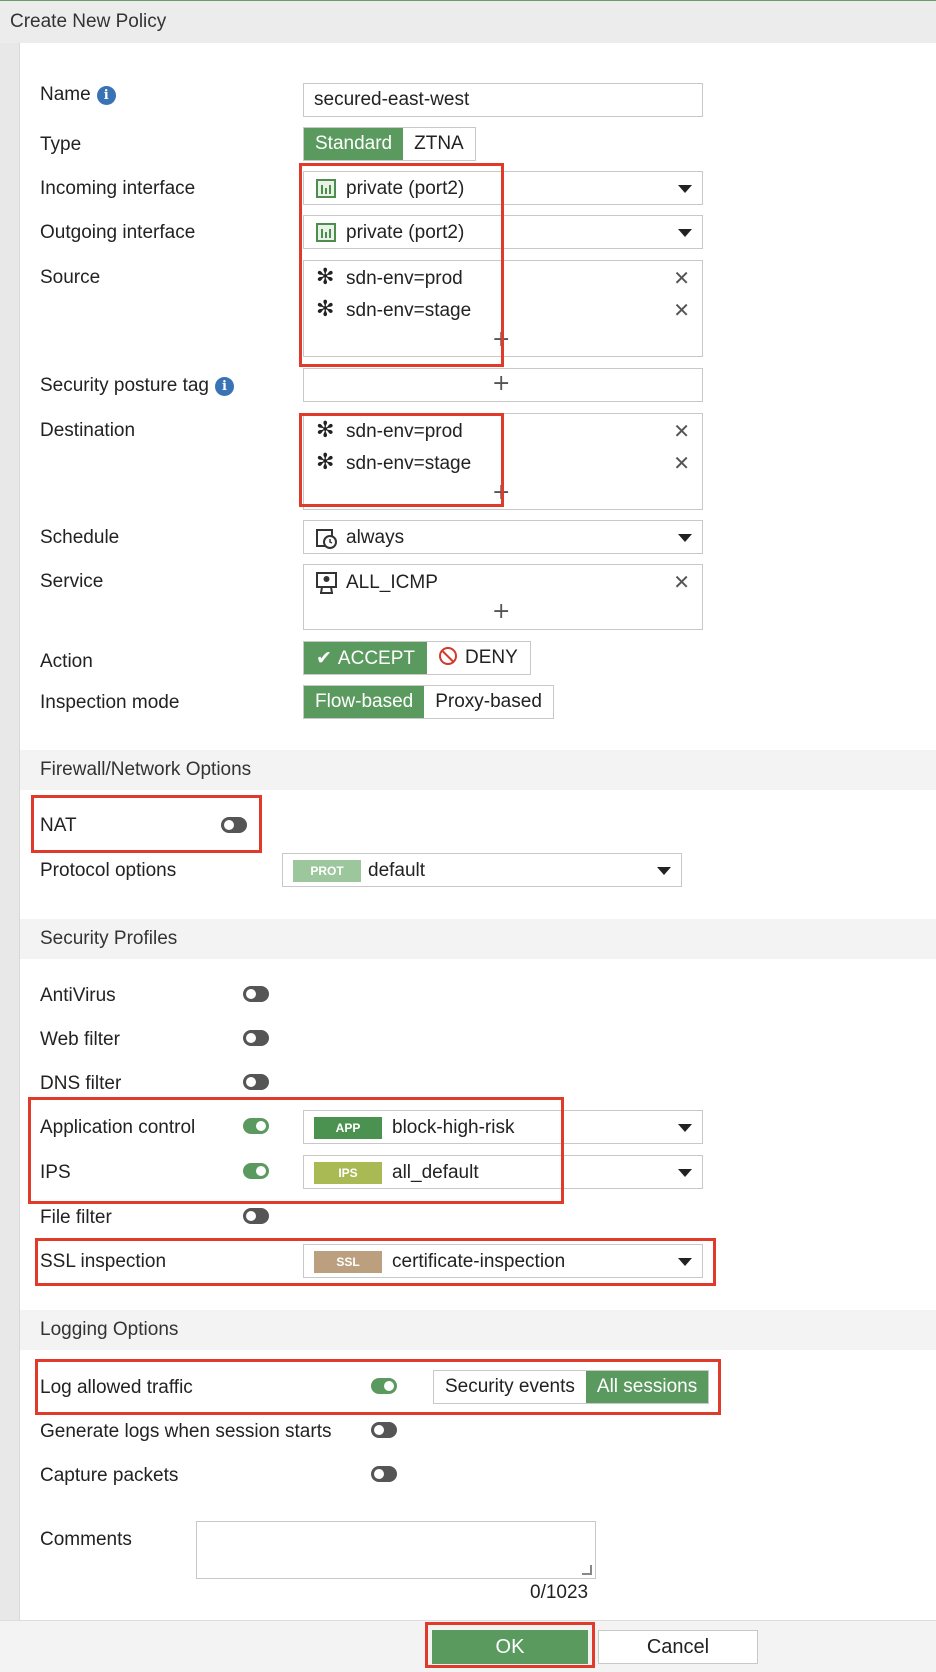  I want to click on cancel-button: Cancel, so click(678, 1647).